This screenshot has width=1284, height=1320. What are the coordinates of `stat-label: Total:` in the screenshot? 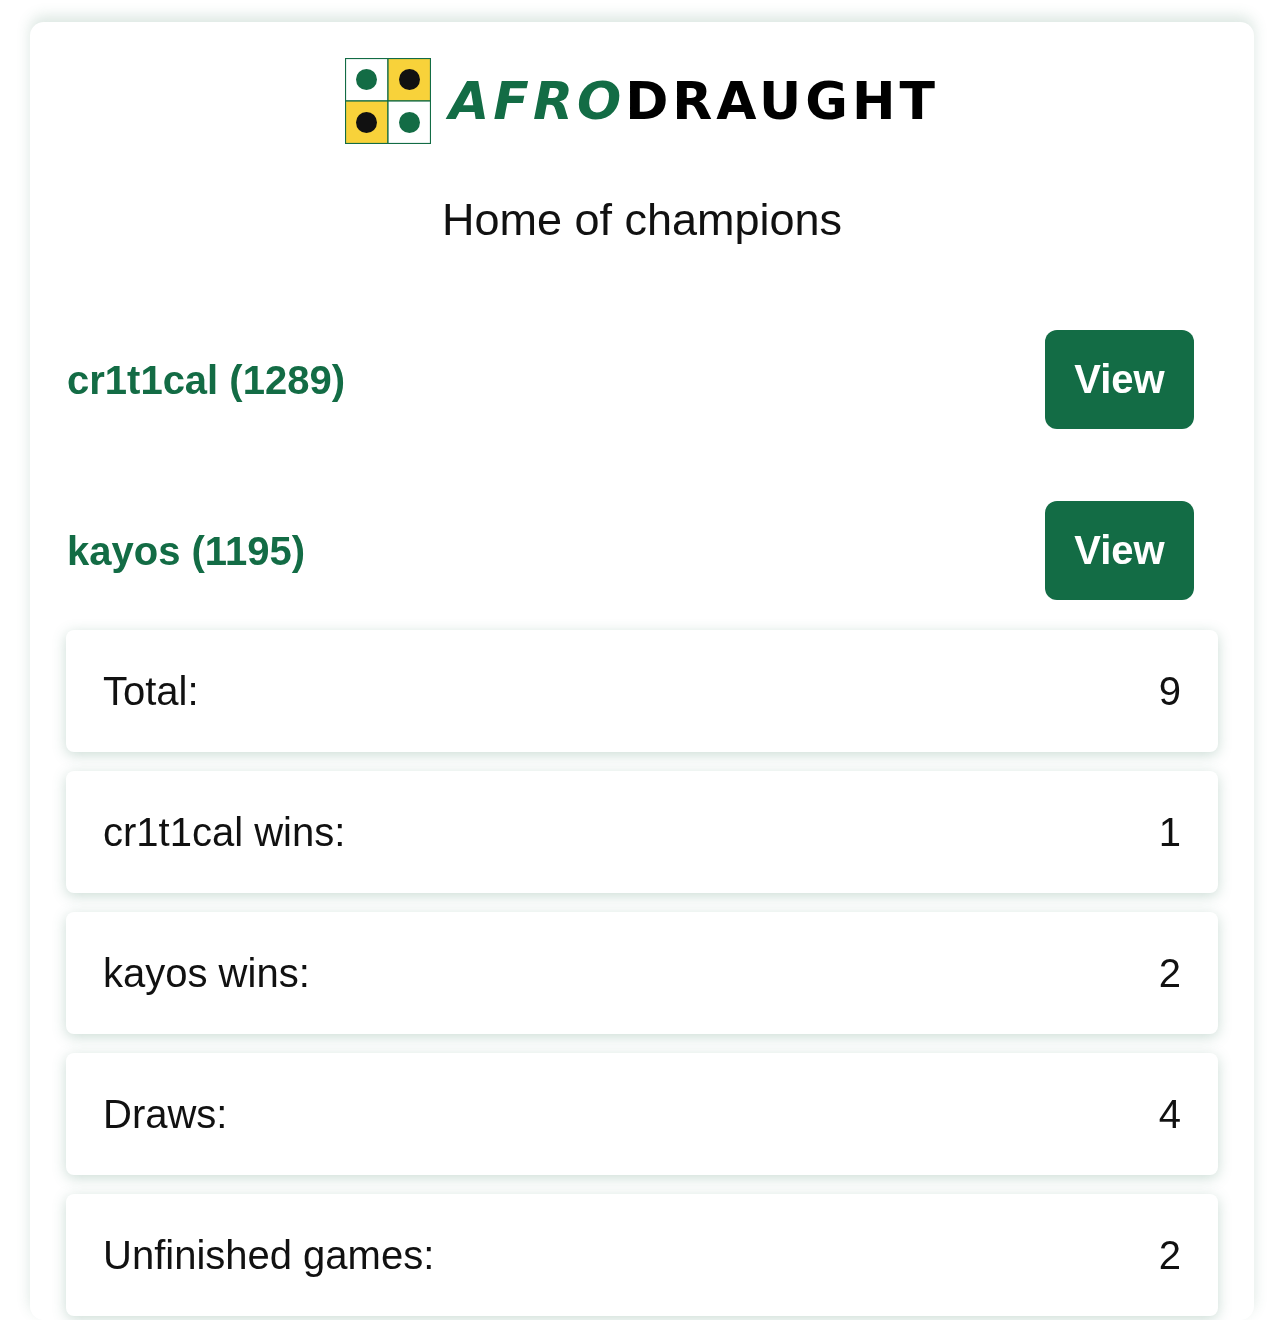 It's located at (151, 691).